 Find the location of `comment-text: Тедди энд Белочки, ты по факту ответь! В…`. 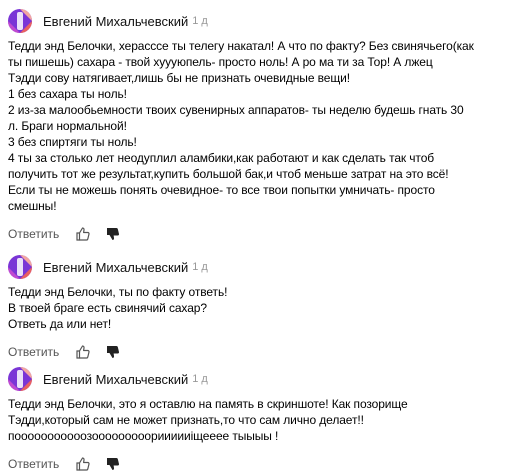

comment-text: Тедди энд Белочки, ты по факту ответь! В… is located at coordinates (118, 308).